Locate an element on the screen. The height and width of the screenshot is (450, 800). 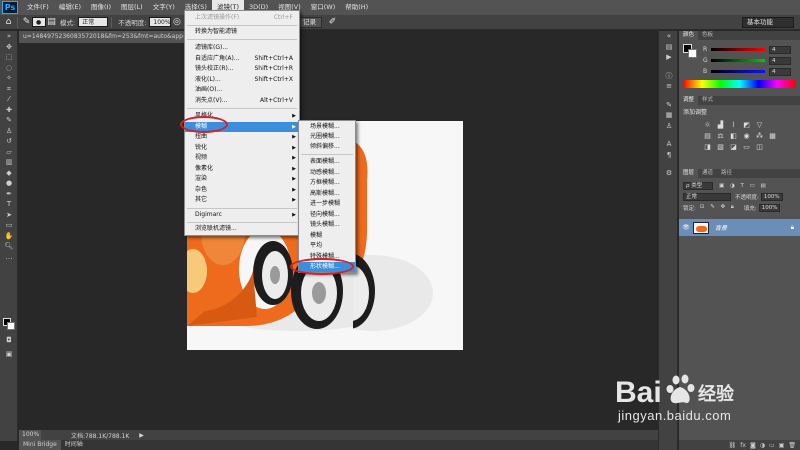
menu-item-stylize: 风格化 ▶ is located at coordinates (242, 116).